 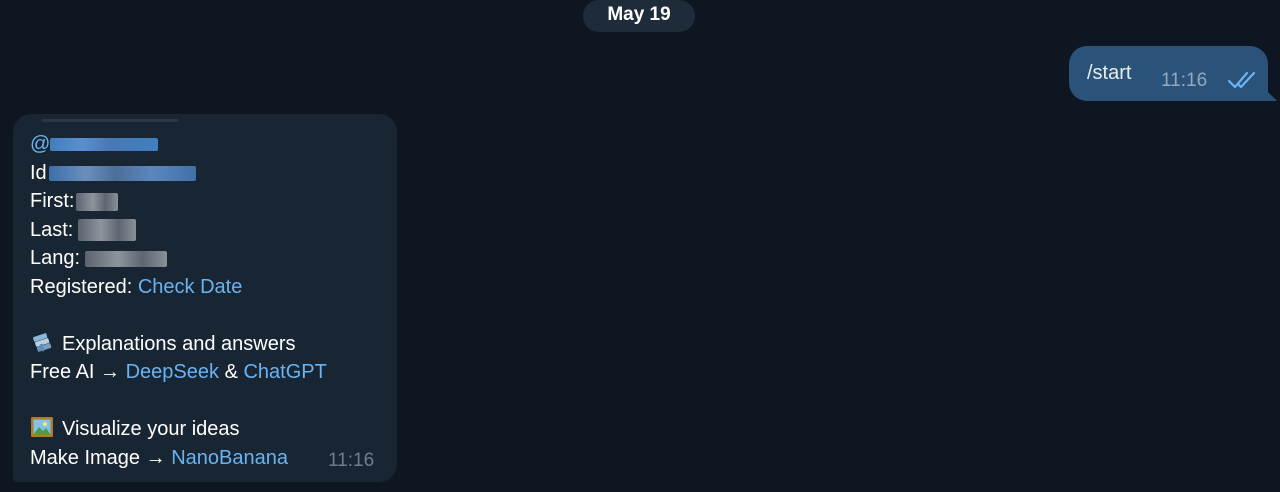 I want to click on username-line: @, so click(x=178, y=139).